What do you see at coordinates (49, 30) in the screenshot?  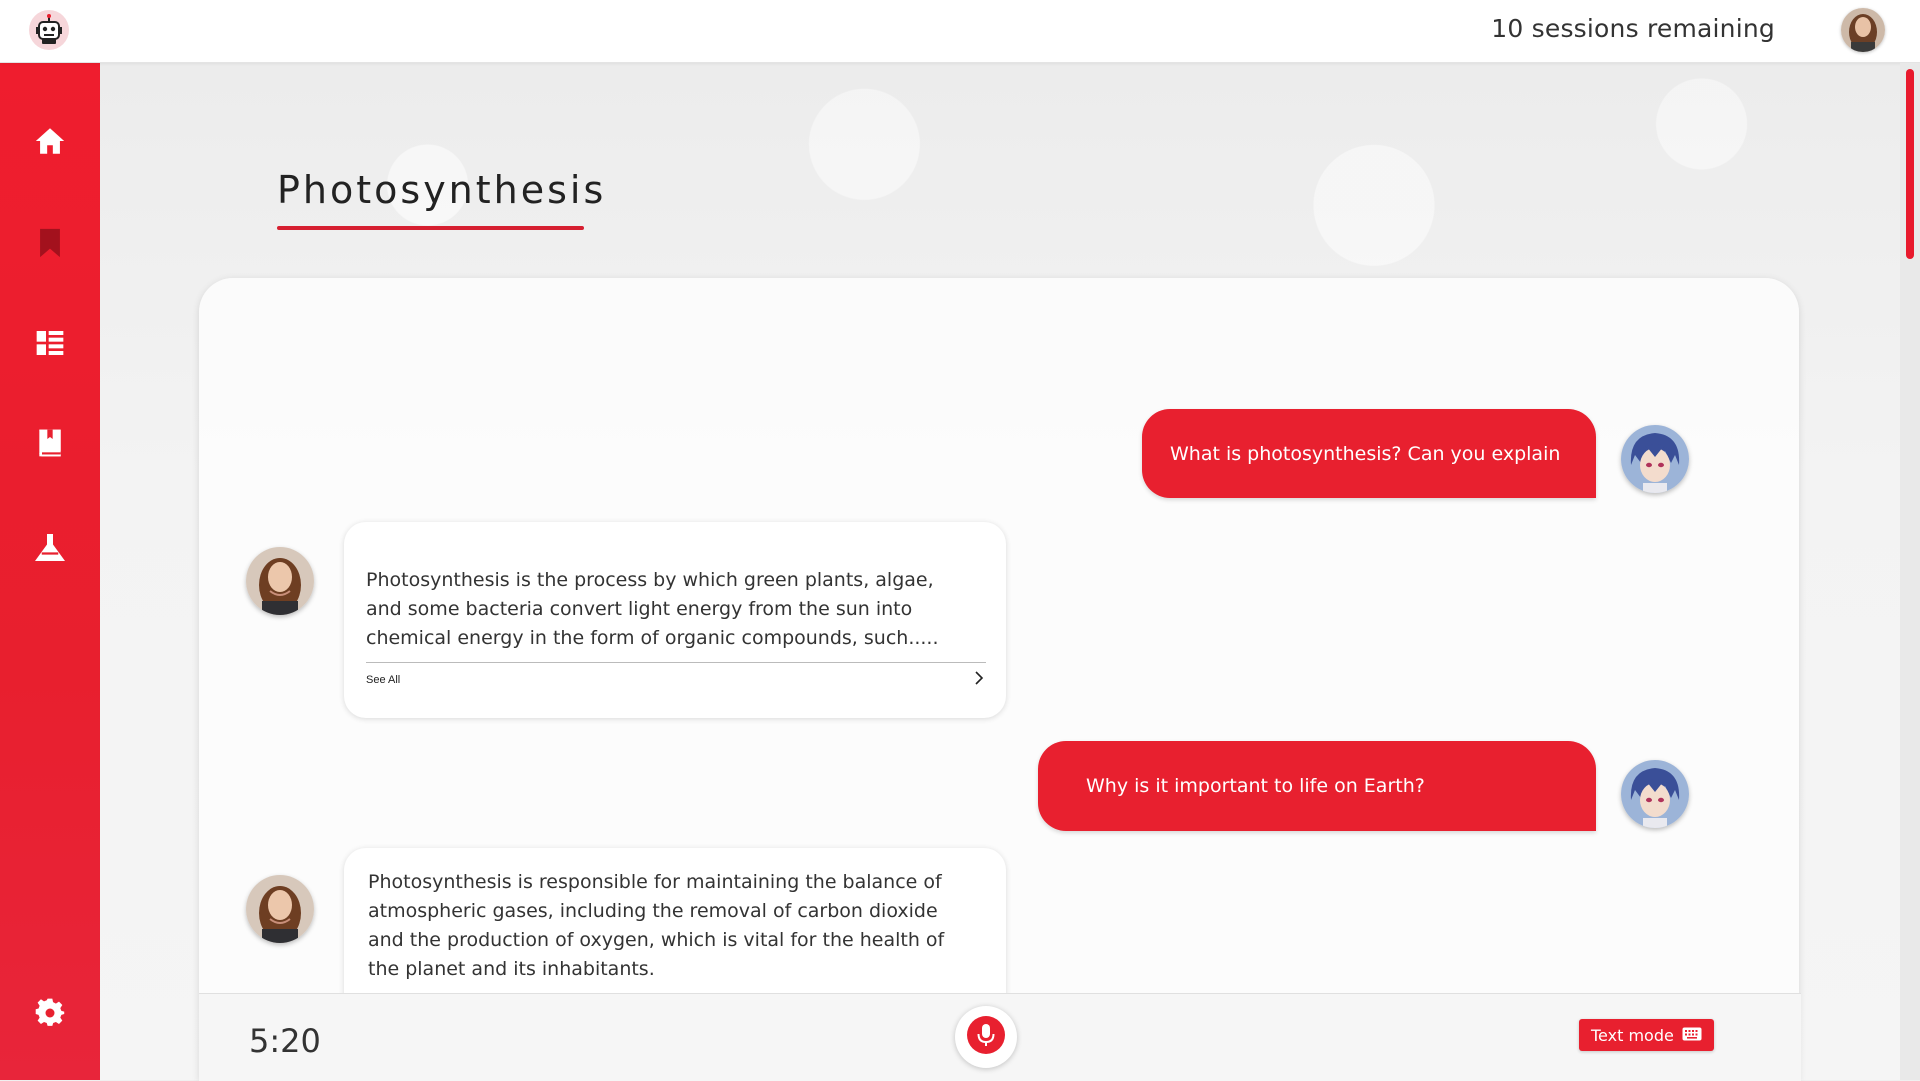 I see `robot-logo-icon` at bounding box center [49, 30].